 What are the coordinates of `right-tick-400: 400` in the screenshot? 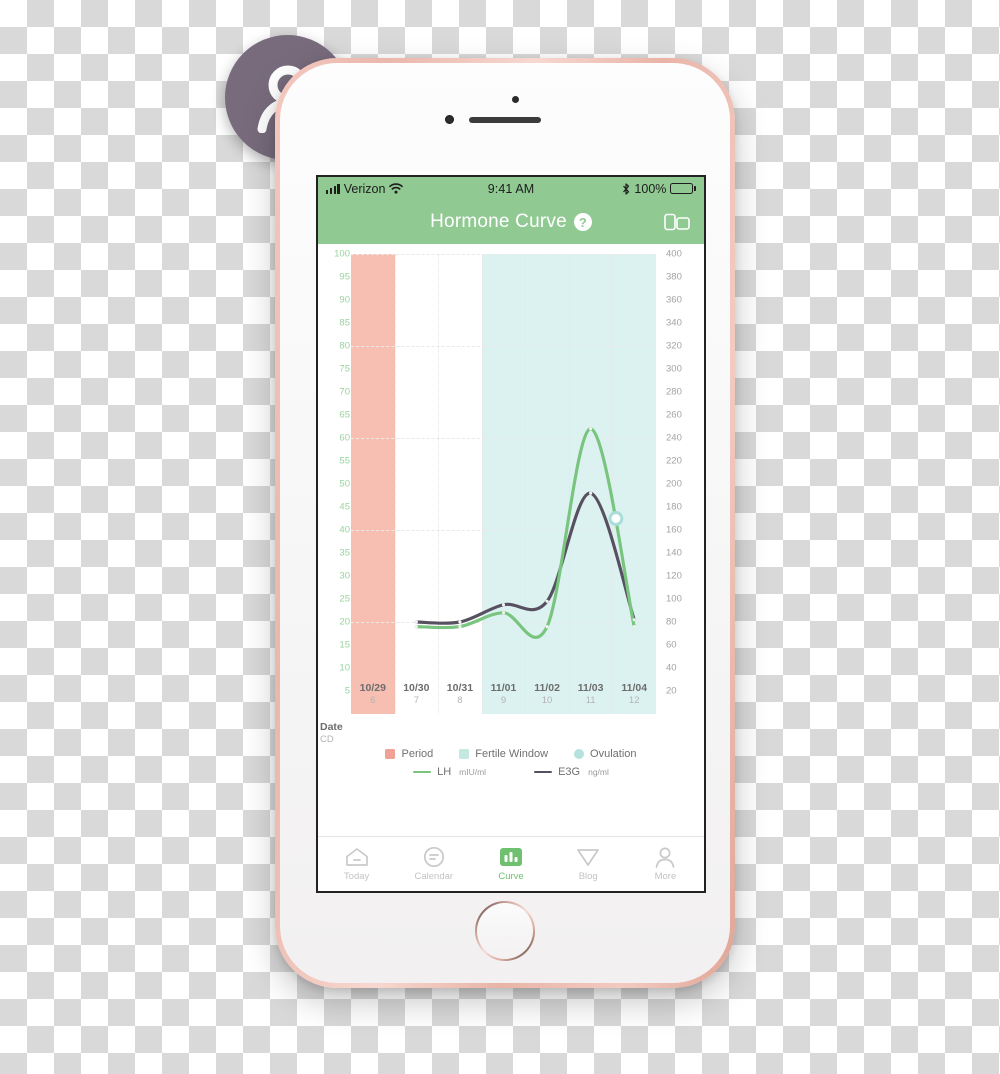 It's located at (674, 254).